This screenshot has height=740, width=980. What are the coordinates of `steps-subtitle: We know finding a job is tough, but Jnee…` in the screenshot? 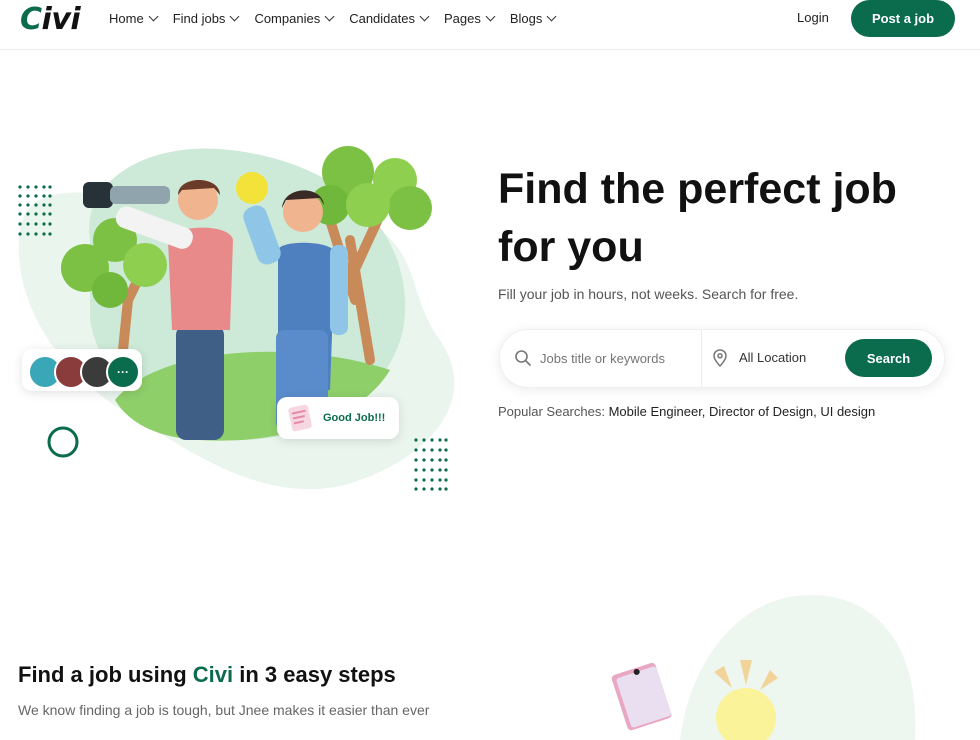 It's located at (224, 710).